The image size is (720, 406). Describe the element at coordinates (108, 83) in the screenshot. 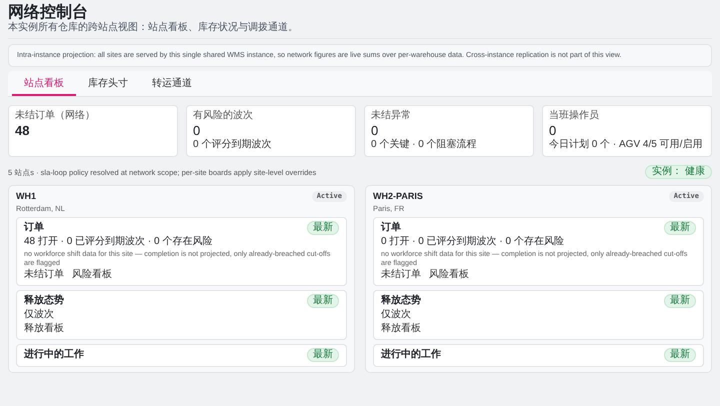

I see `tab: 库存头寸` at that location.